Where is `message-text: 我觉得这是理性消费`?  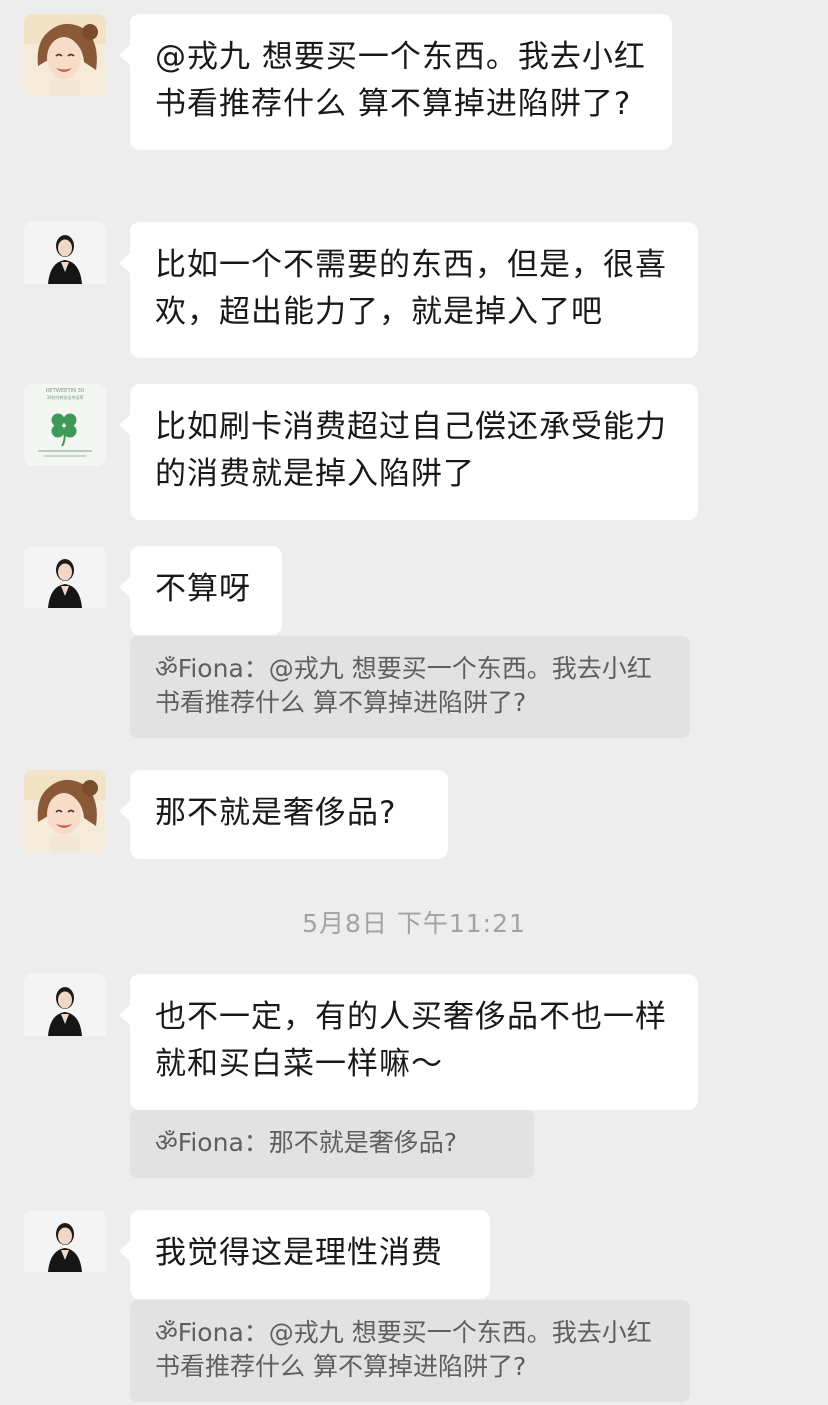
message-text: 我觉得这是理性消费 is located at coordinates (299, 1253).